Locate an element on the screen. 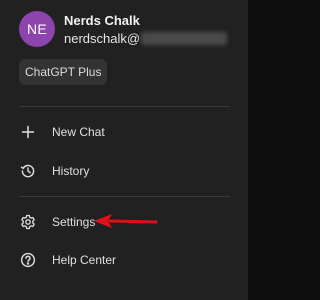  gear-icon is located at coordinates (28, 222).